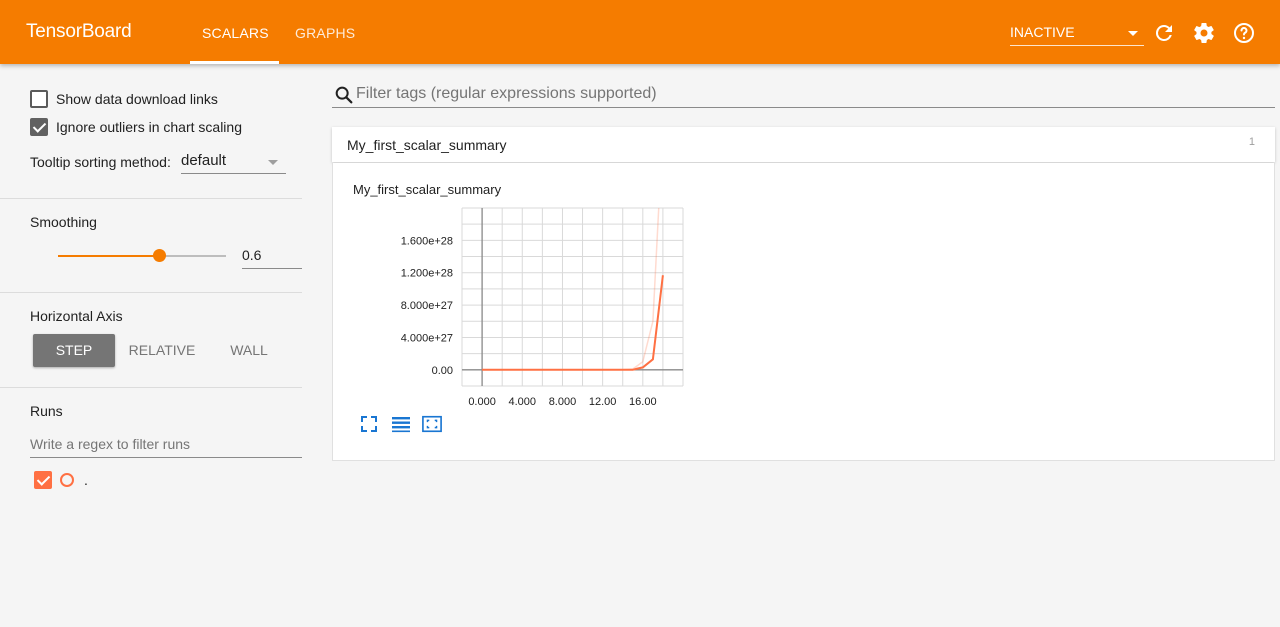 Image resolution: width=1280 pixels, height=627 pixels. I want to click on chart-grid, so click(572, 297).